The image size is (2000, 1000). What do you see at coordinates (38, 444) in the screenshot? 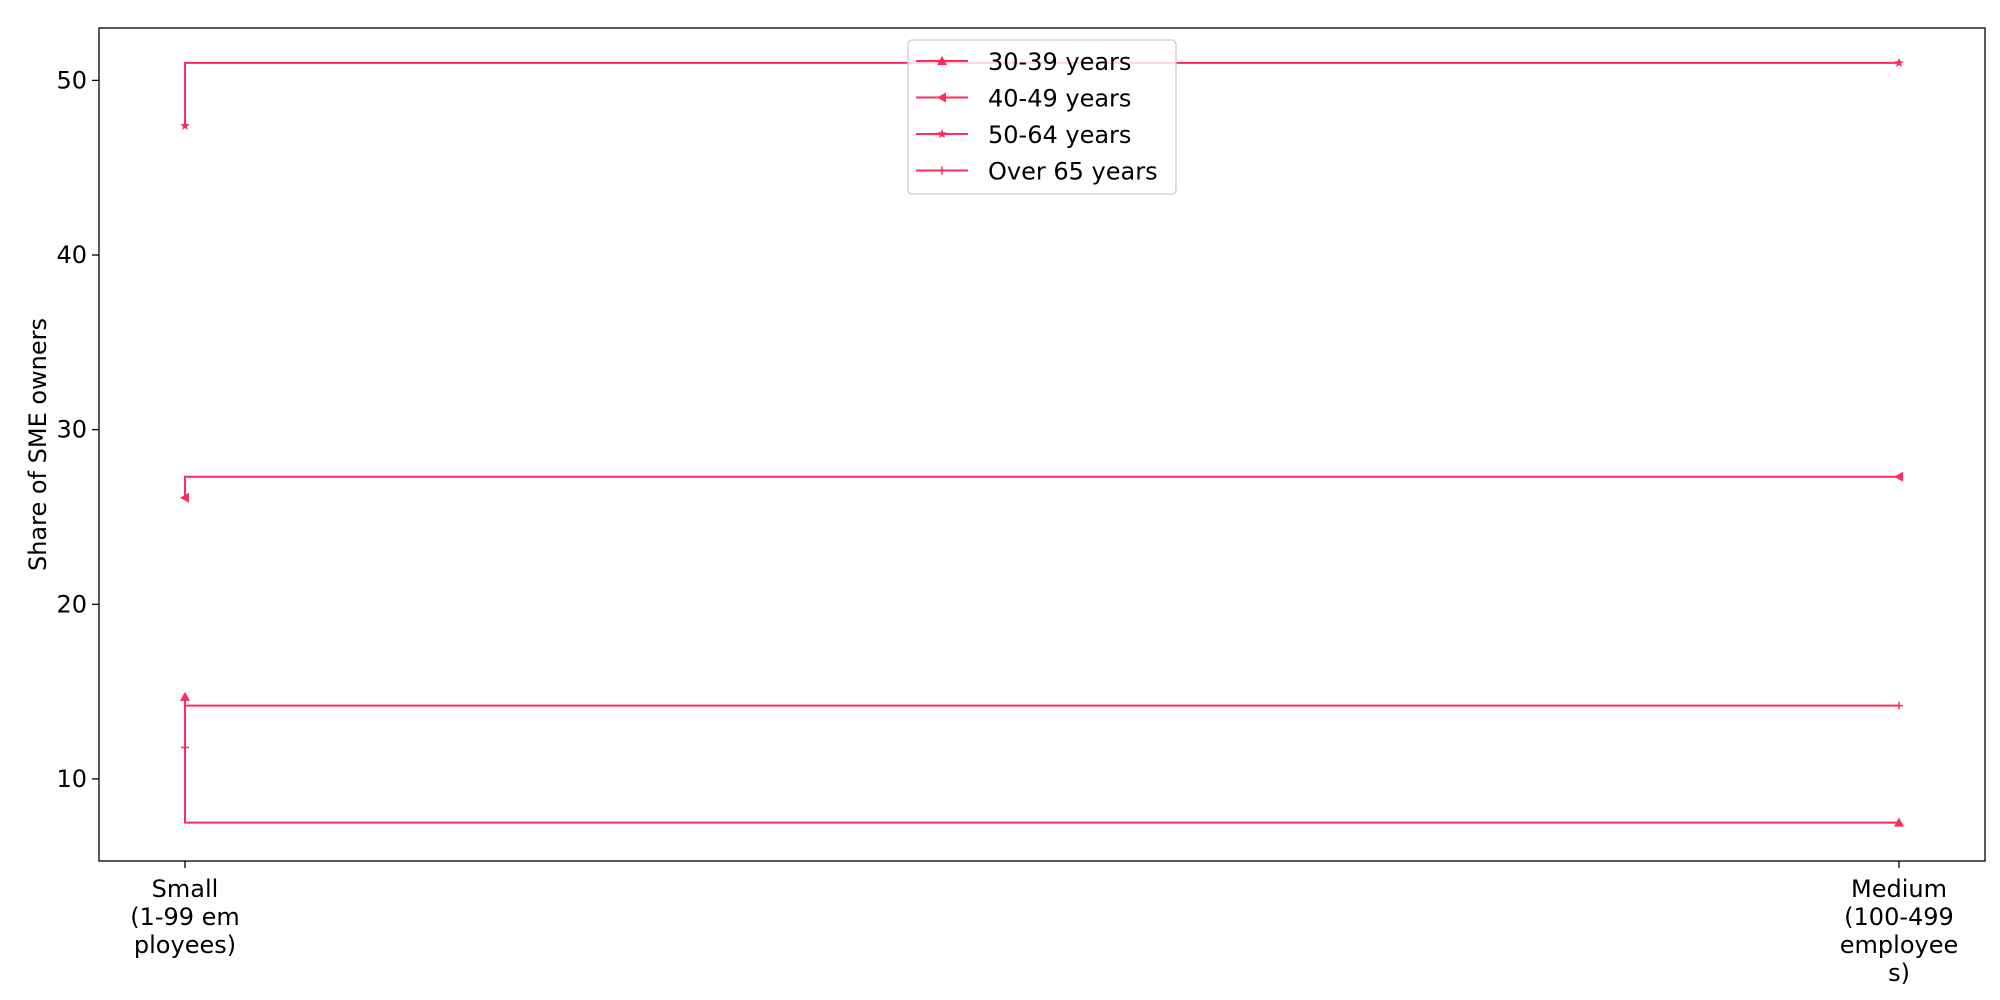
I see `y-axis-label: Share of SME owners` at bounding box center [38, 444].